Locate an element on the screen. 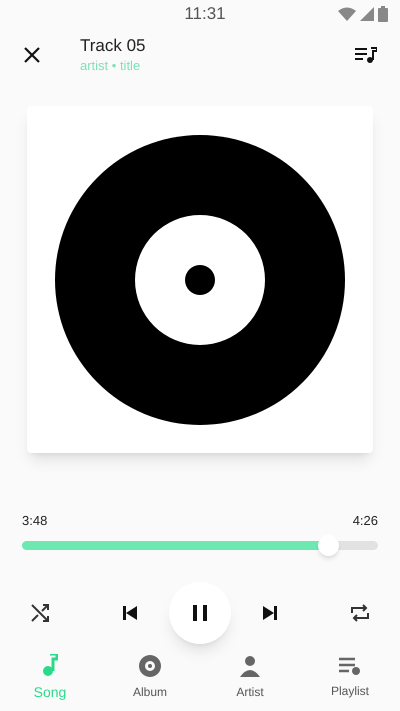 This screenshot has height=711, width=400. slider-thumb is located at coordinates (329, 545).